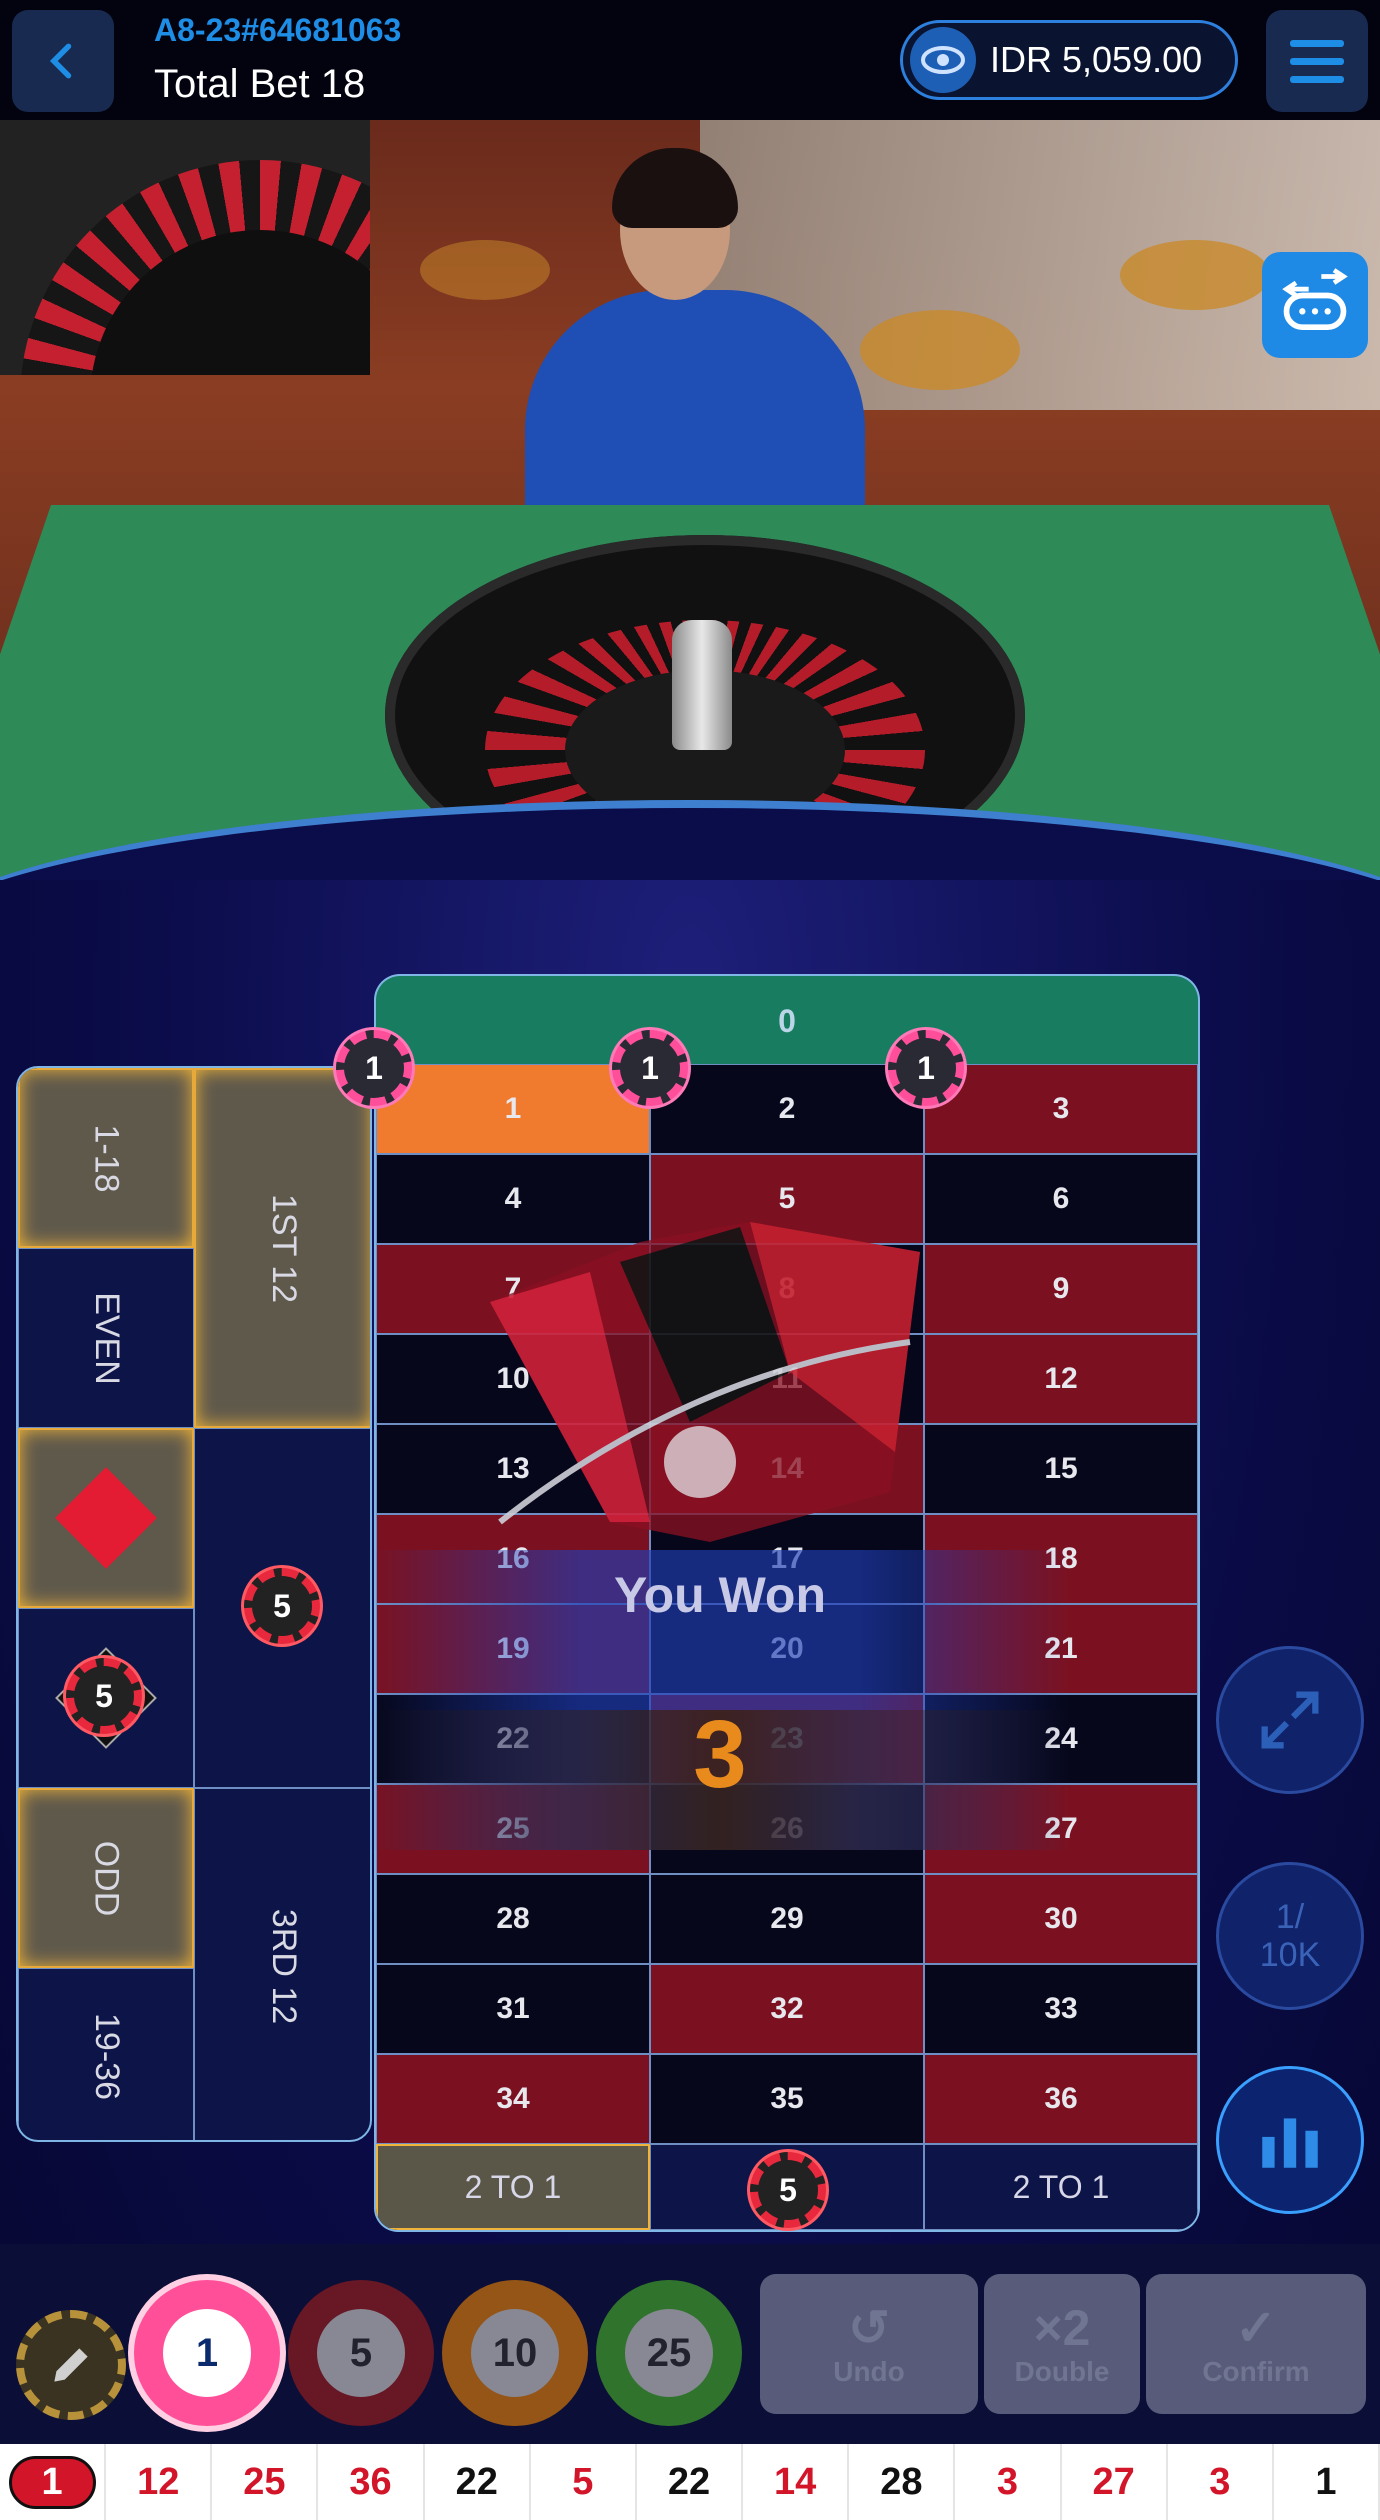 Image resolution: width=1380 pixels, height=2520 pixels. What do you see at coordinates (1061, 1379) in the screenshot?
I see `bet-number: 12` at bounding box center [1061, 1379].